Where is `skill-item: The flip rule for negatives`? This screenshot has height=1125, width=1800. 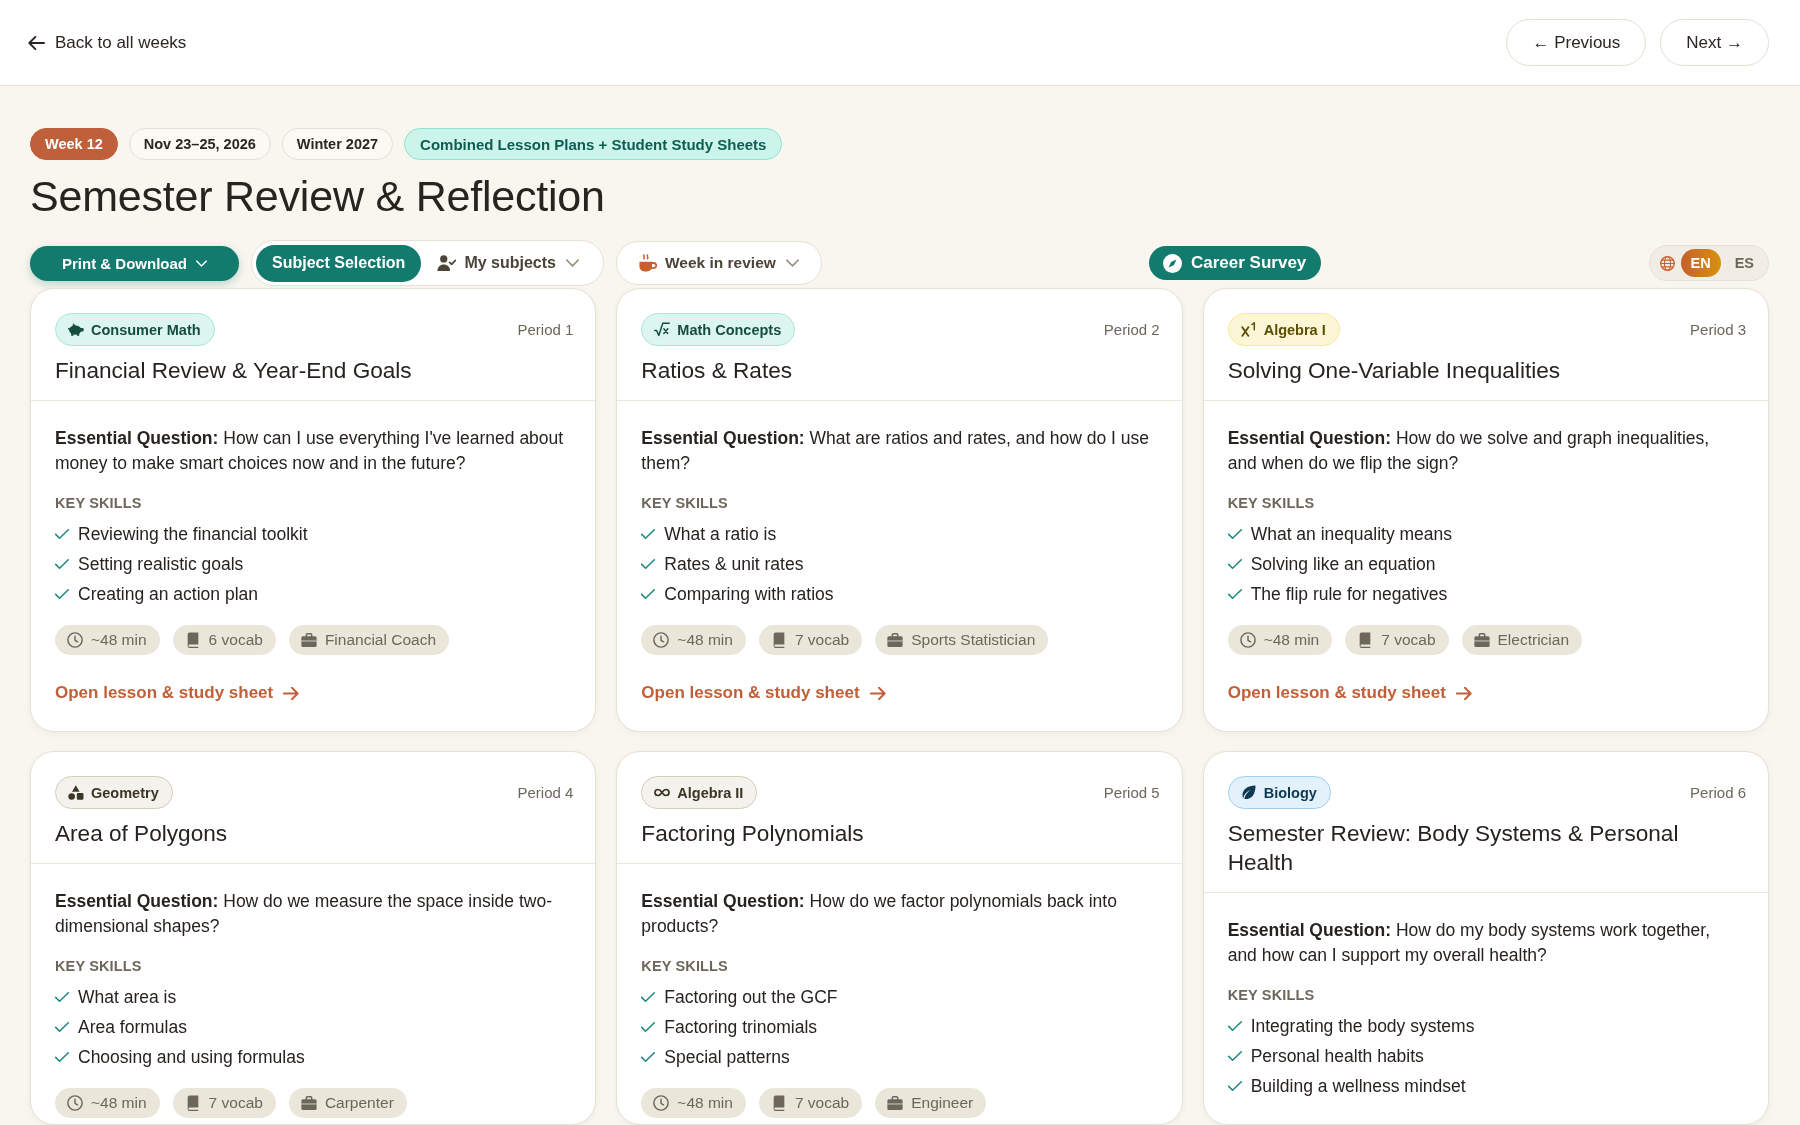
skill-item: The flip rule for negatives is located at coordinates (1349, 594).